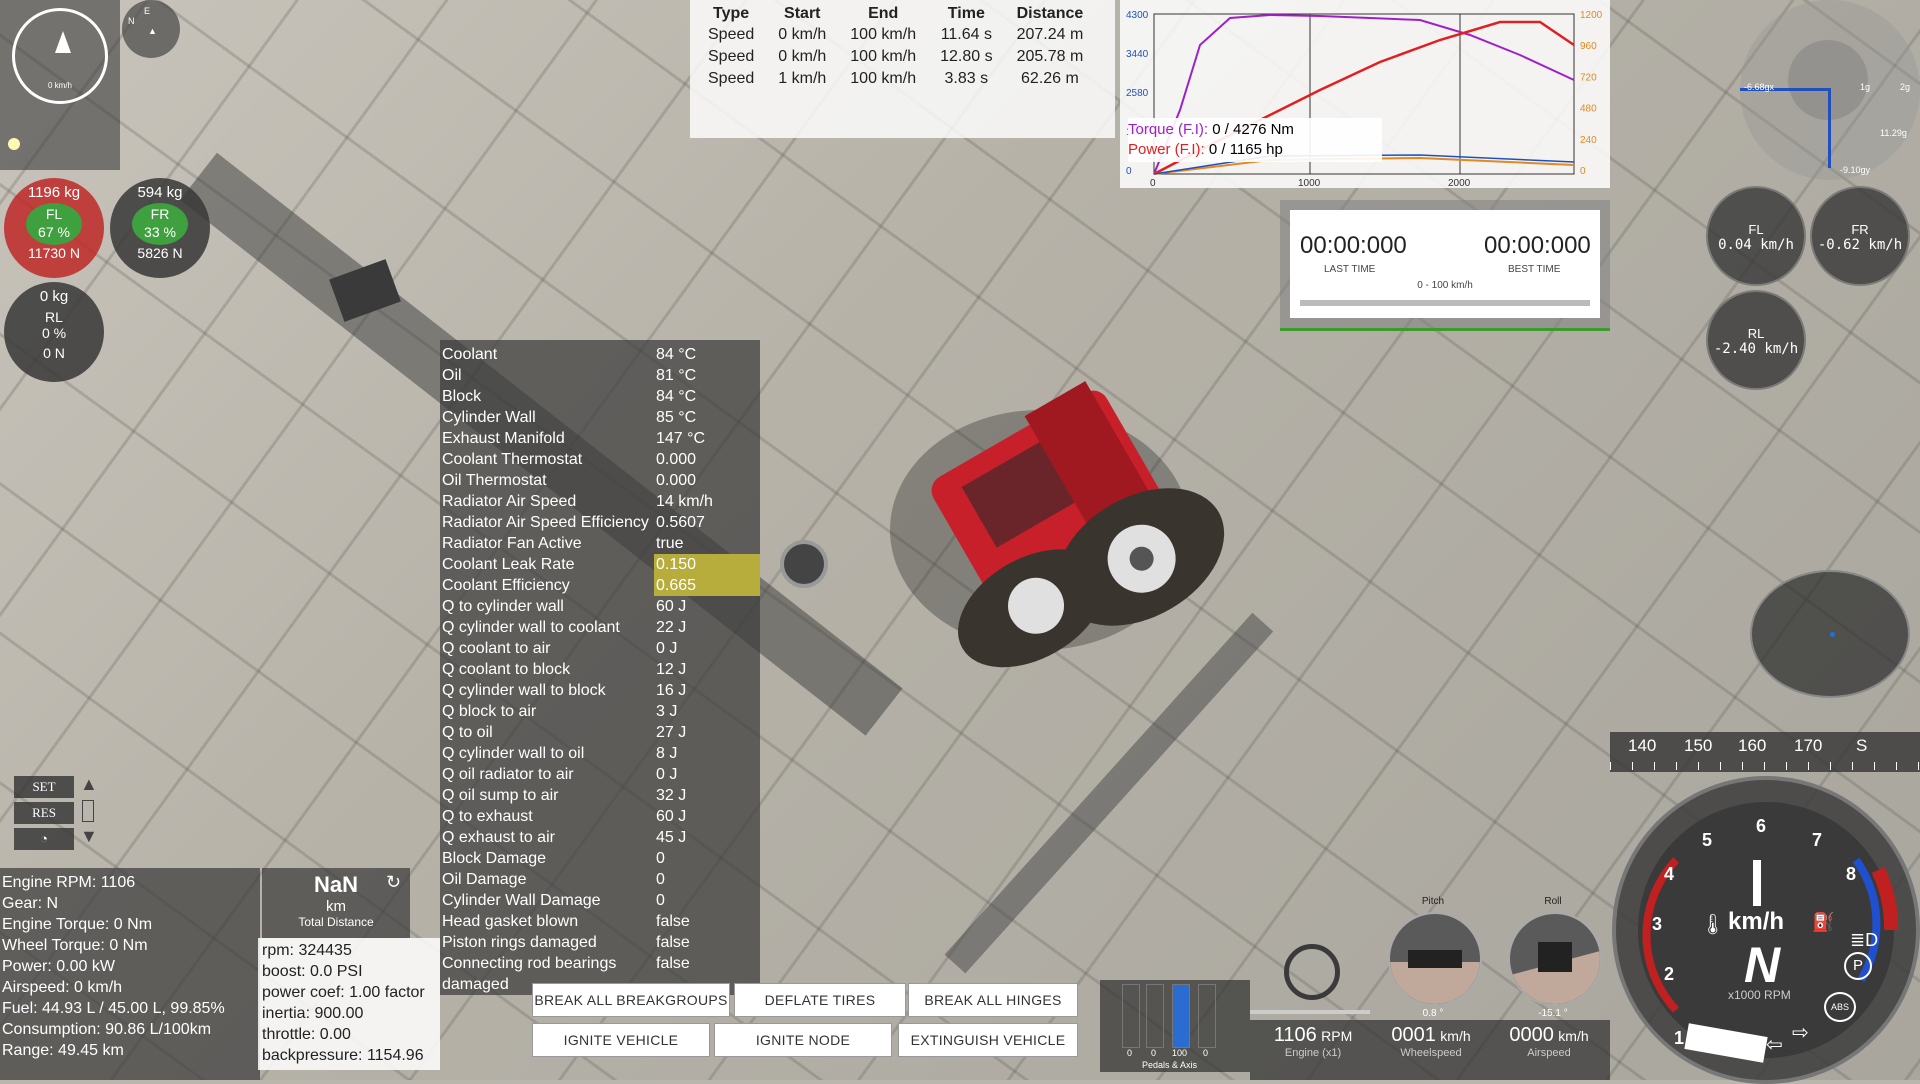 The width and height of the screenshot is (1920, 1084). I want to click on parking-brake-icon: P, so click(1858, 966).